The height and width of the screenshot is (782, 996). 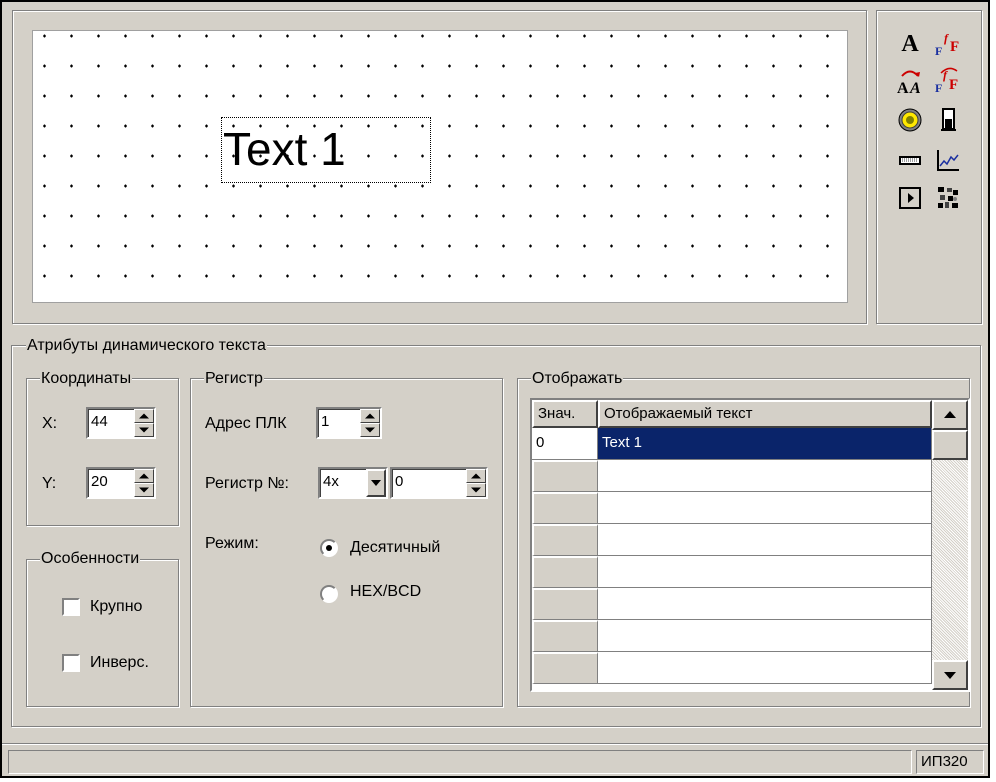 I want to click on display-group-title: Отображать, so click(x=577, y=379).